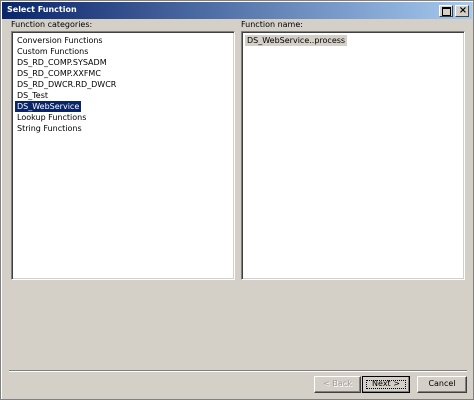 This screenshot has height=400, width=474. Describe the element at coordinates (272, 24) in the screenshot. I see `function-name-label: Function name:` at that location.